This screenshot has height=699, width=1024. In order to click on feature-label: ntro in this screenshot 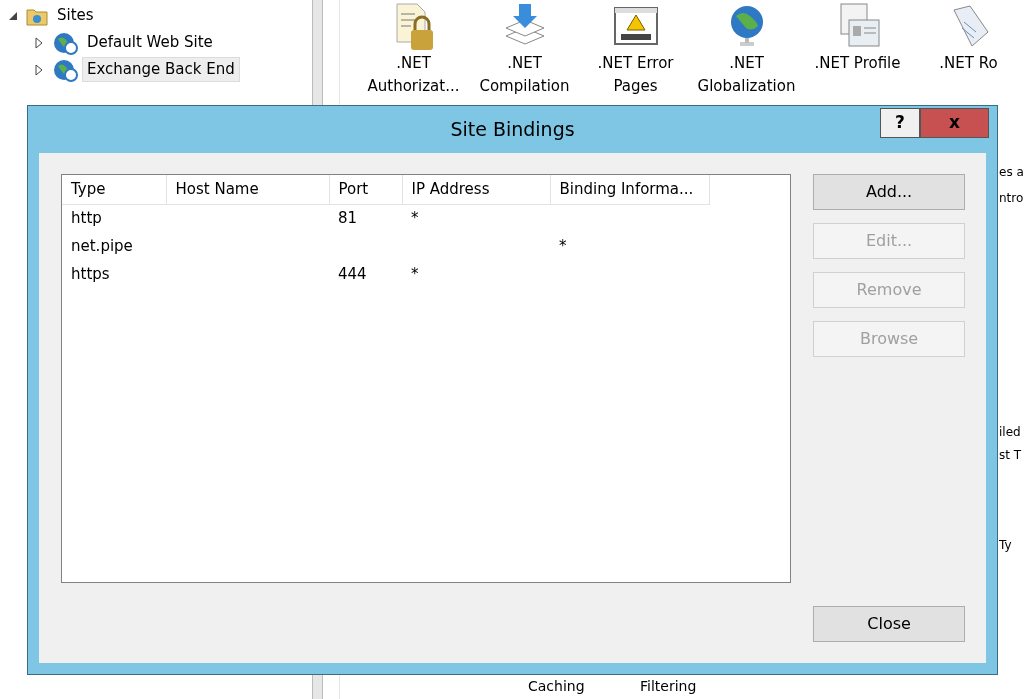, I will do `click(1011, 198)`.